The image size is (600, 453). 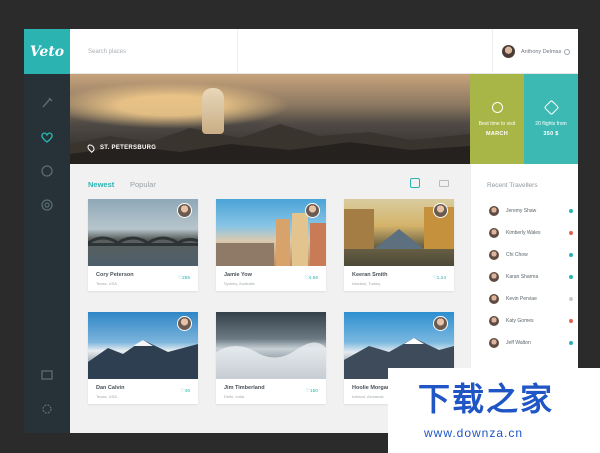 I want to click on watermark-logo-text: 下载之家, so click(x=486, y=399).